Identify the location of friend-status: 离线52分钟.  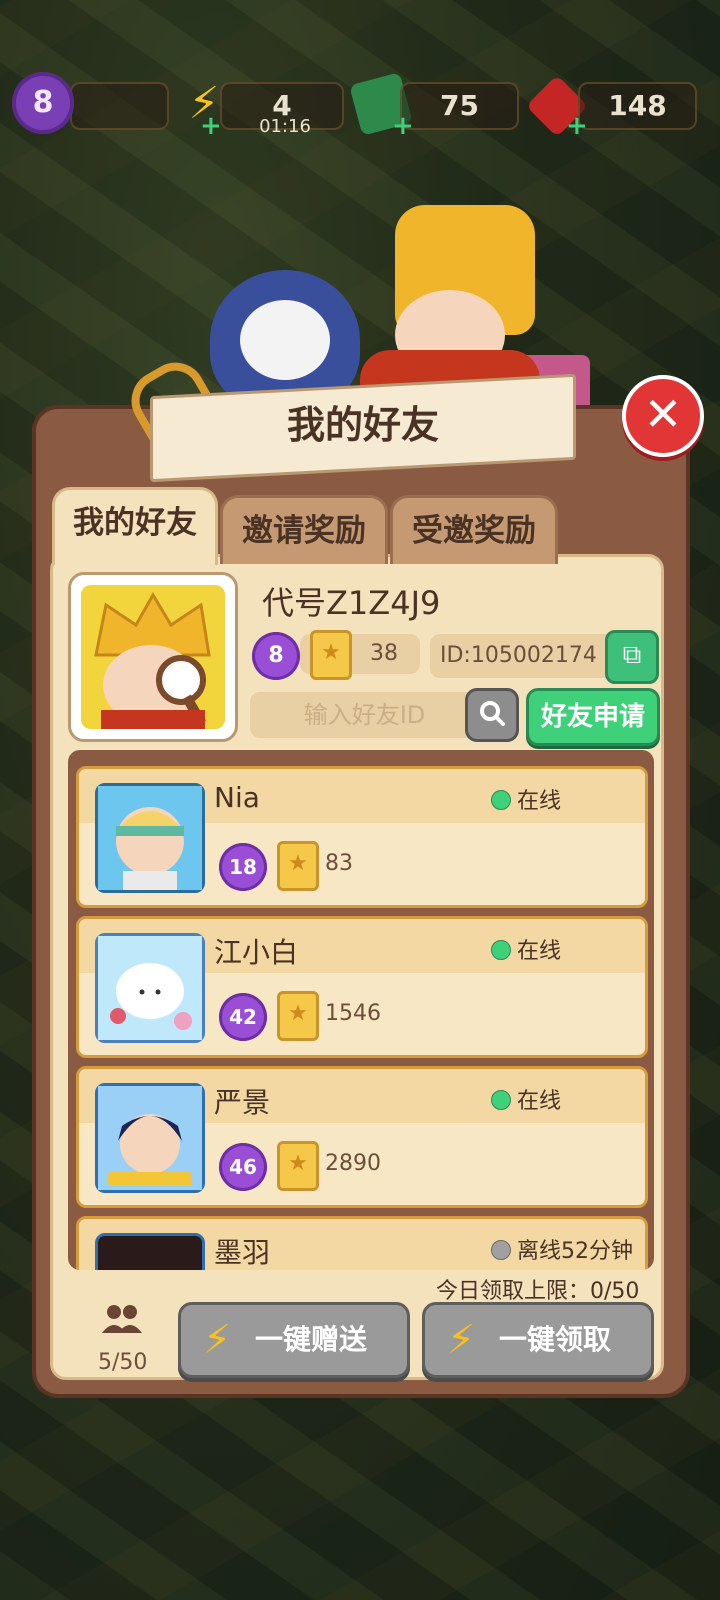
(562, 1249).